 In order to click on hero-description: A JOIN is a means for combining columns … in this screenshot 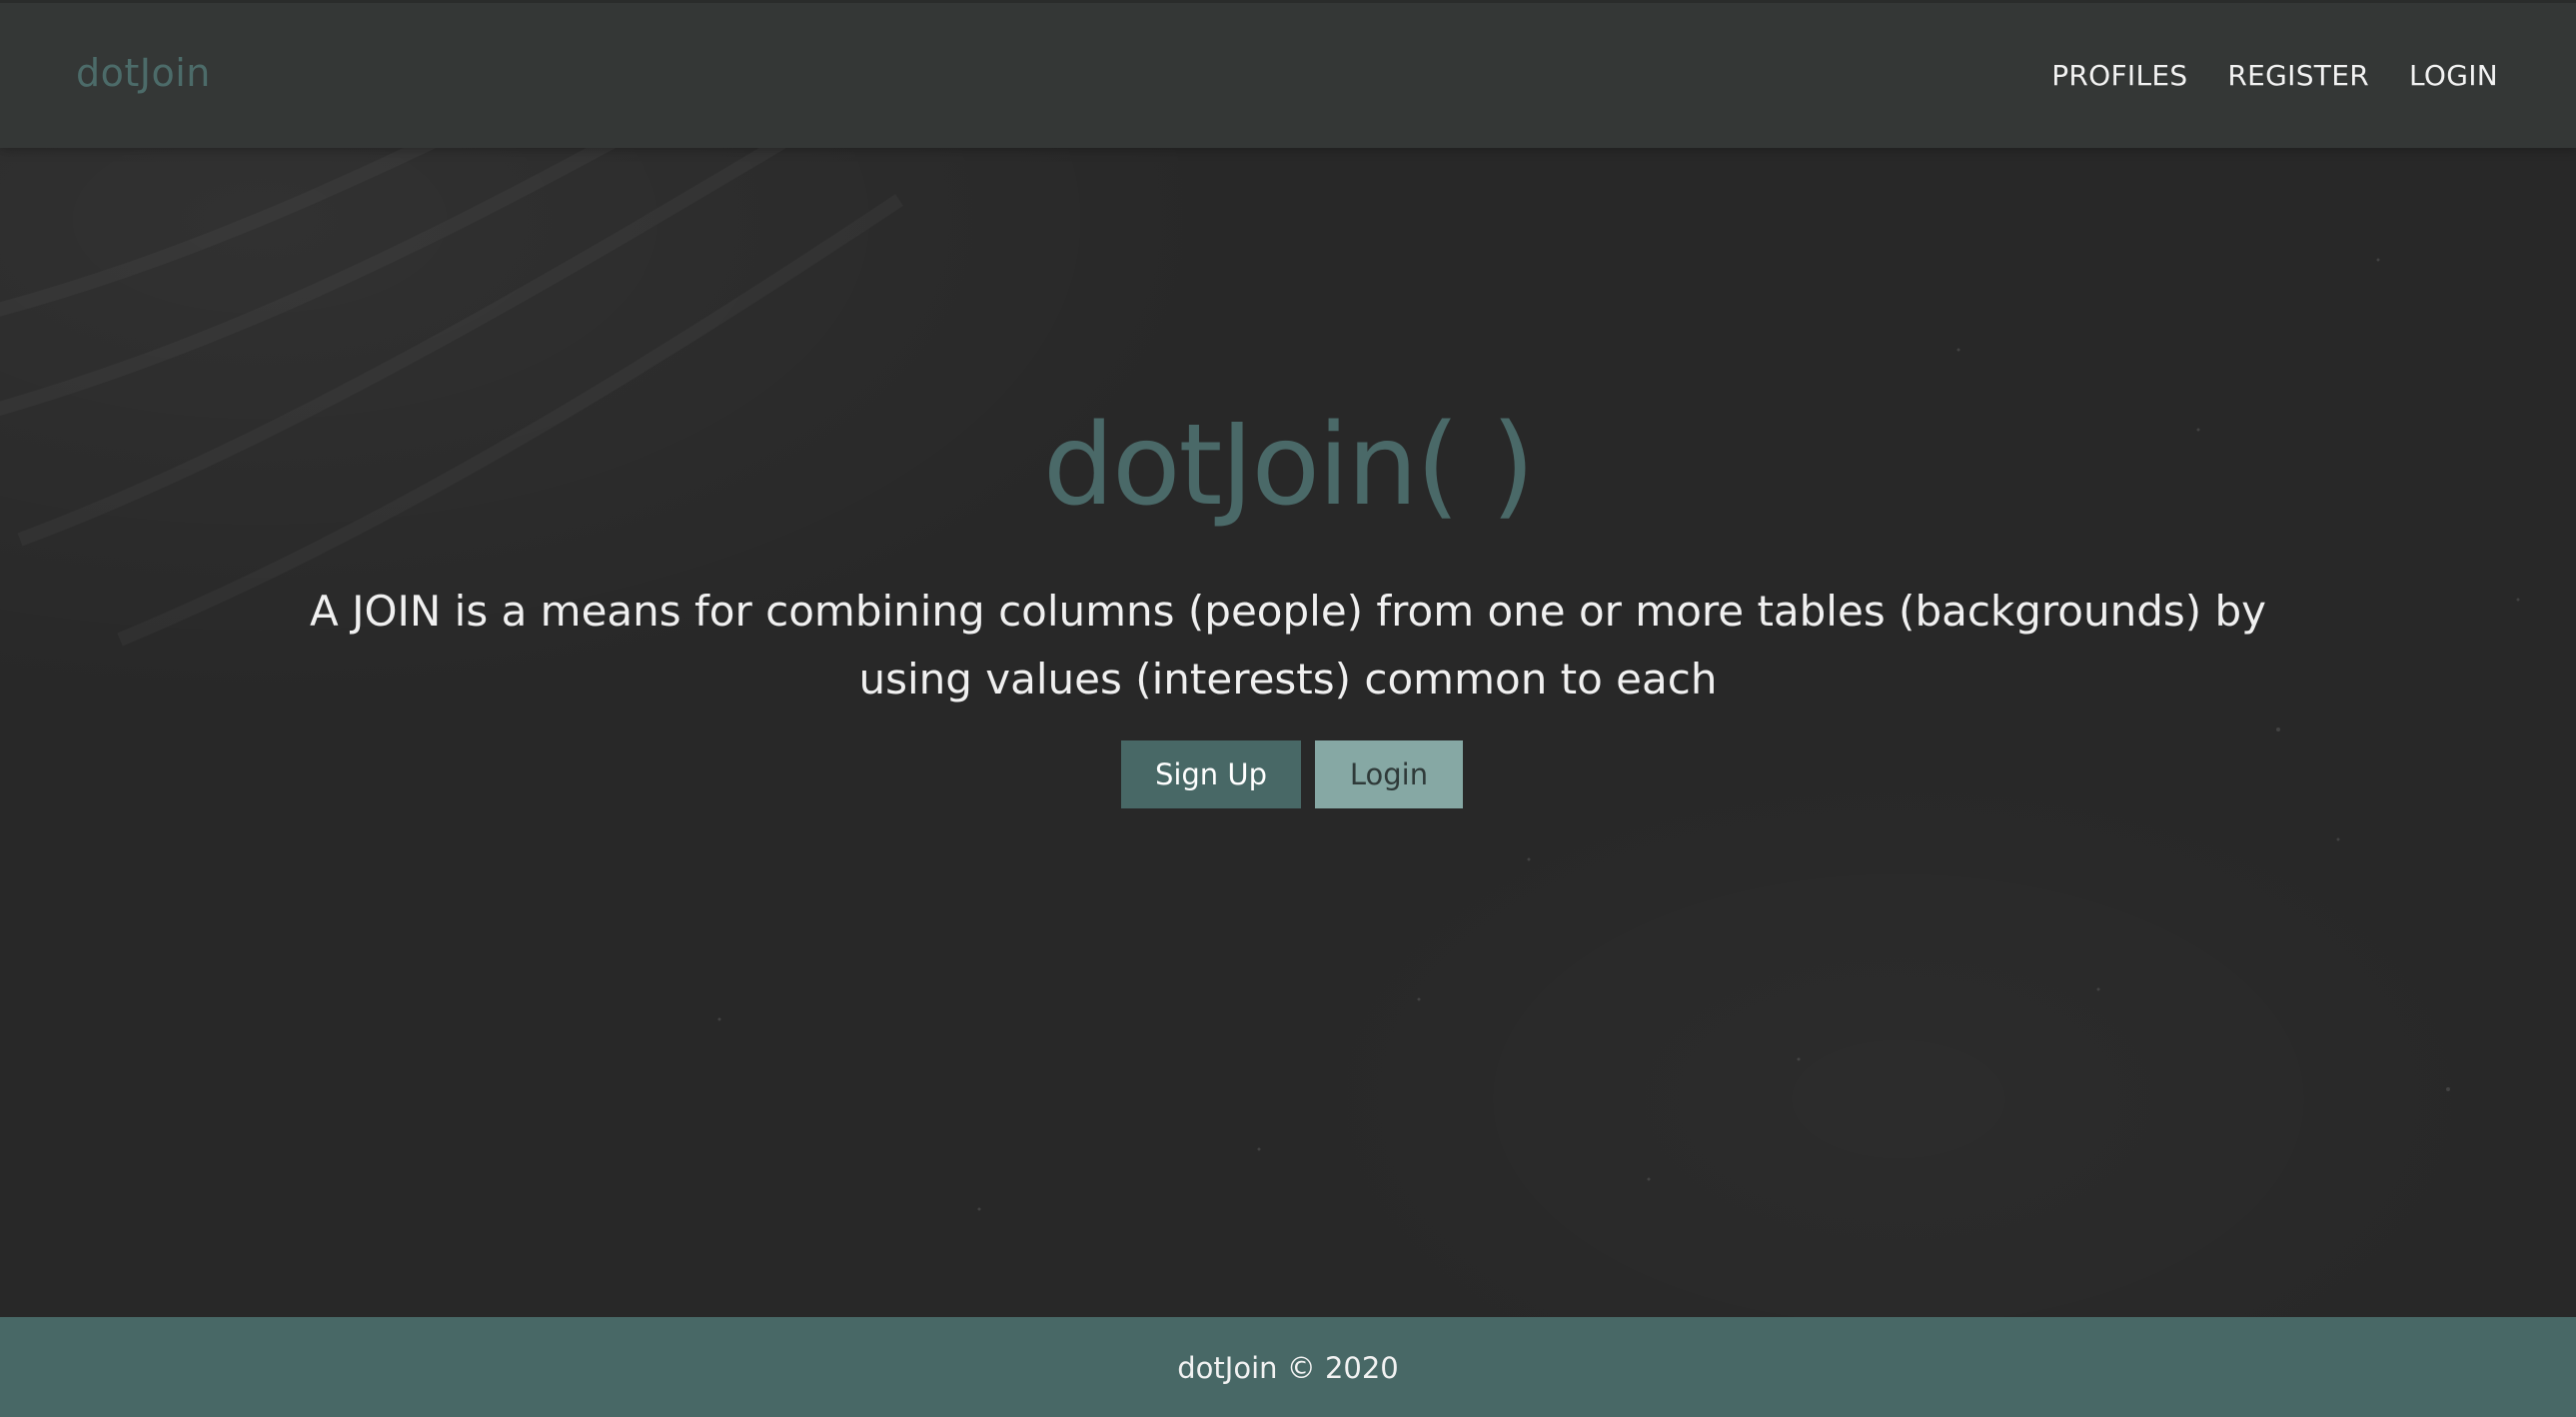, I will do `click(1288, 645)`.